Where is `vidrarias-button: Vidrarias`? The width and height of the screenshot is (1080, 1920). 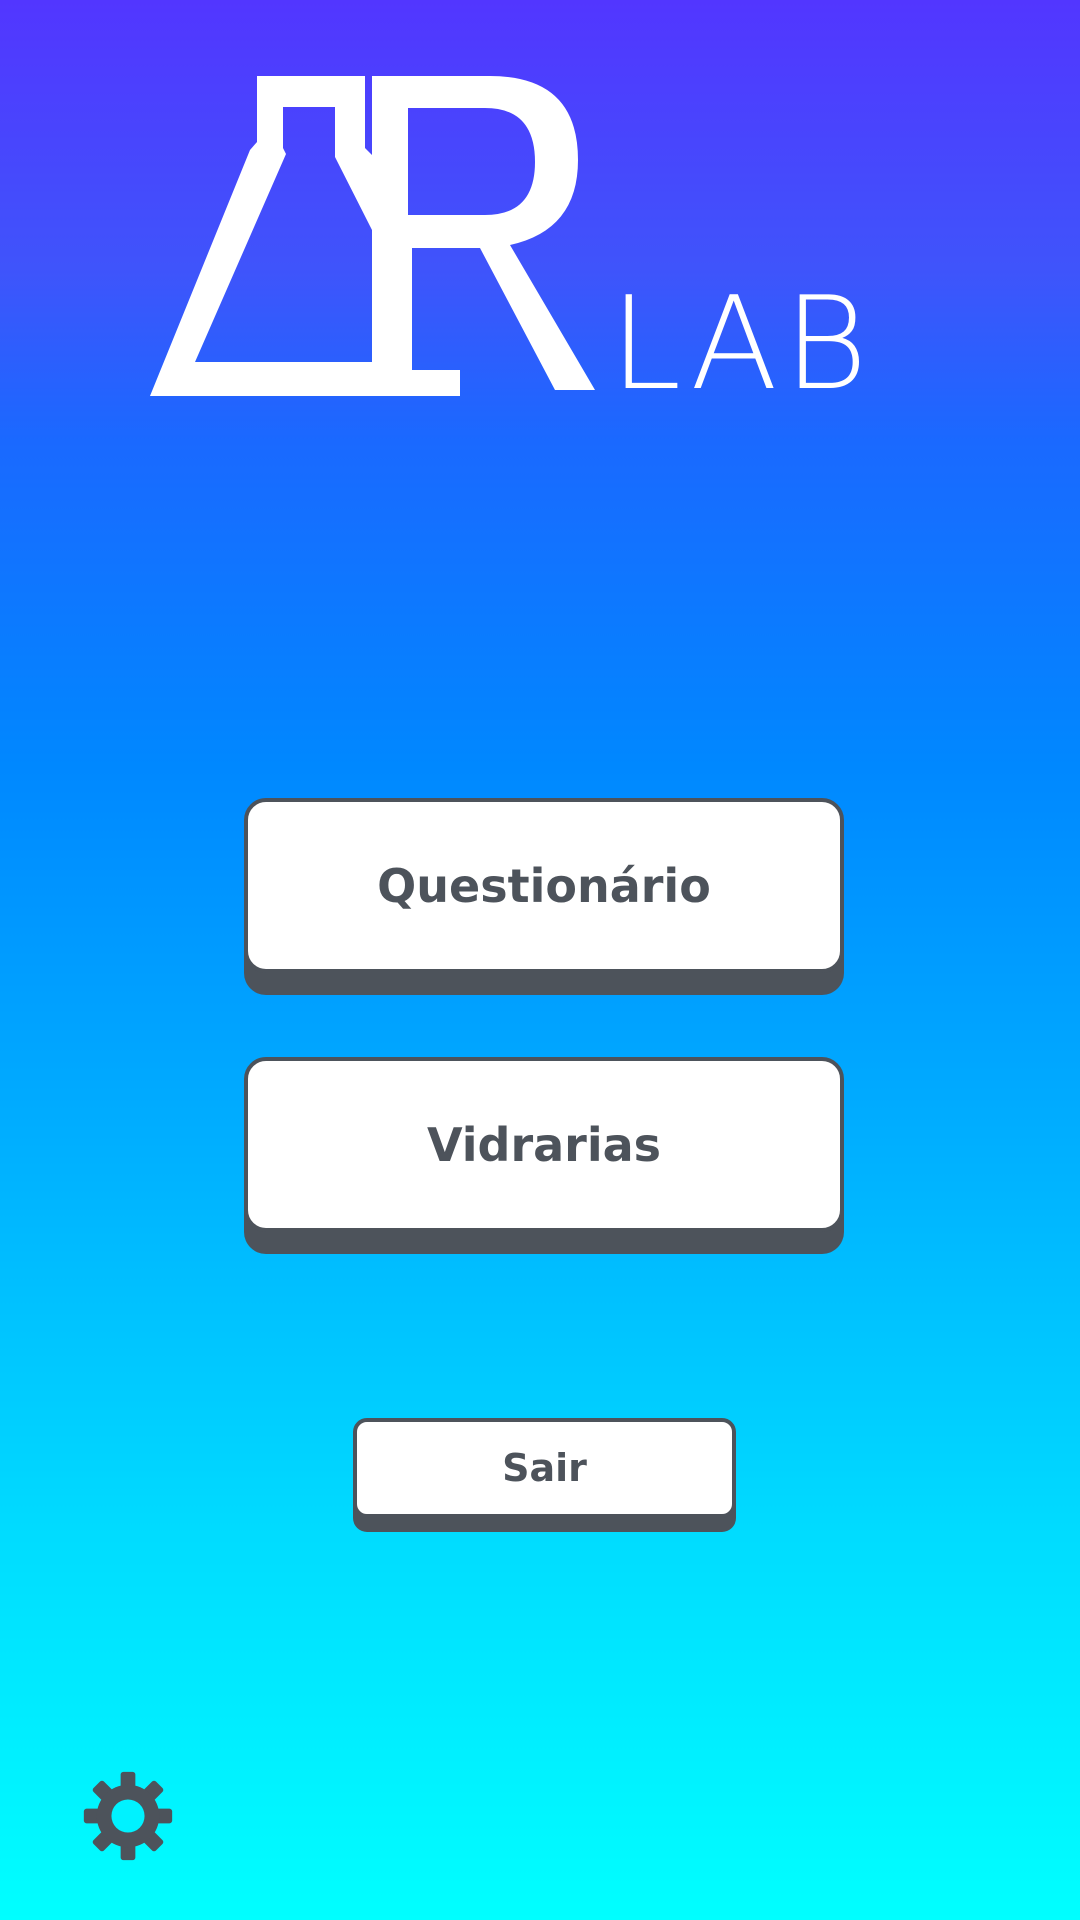
vidrarias-button: Vidrarias is located at coordinates (544, 1144).